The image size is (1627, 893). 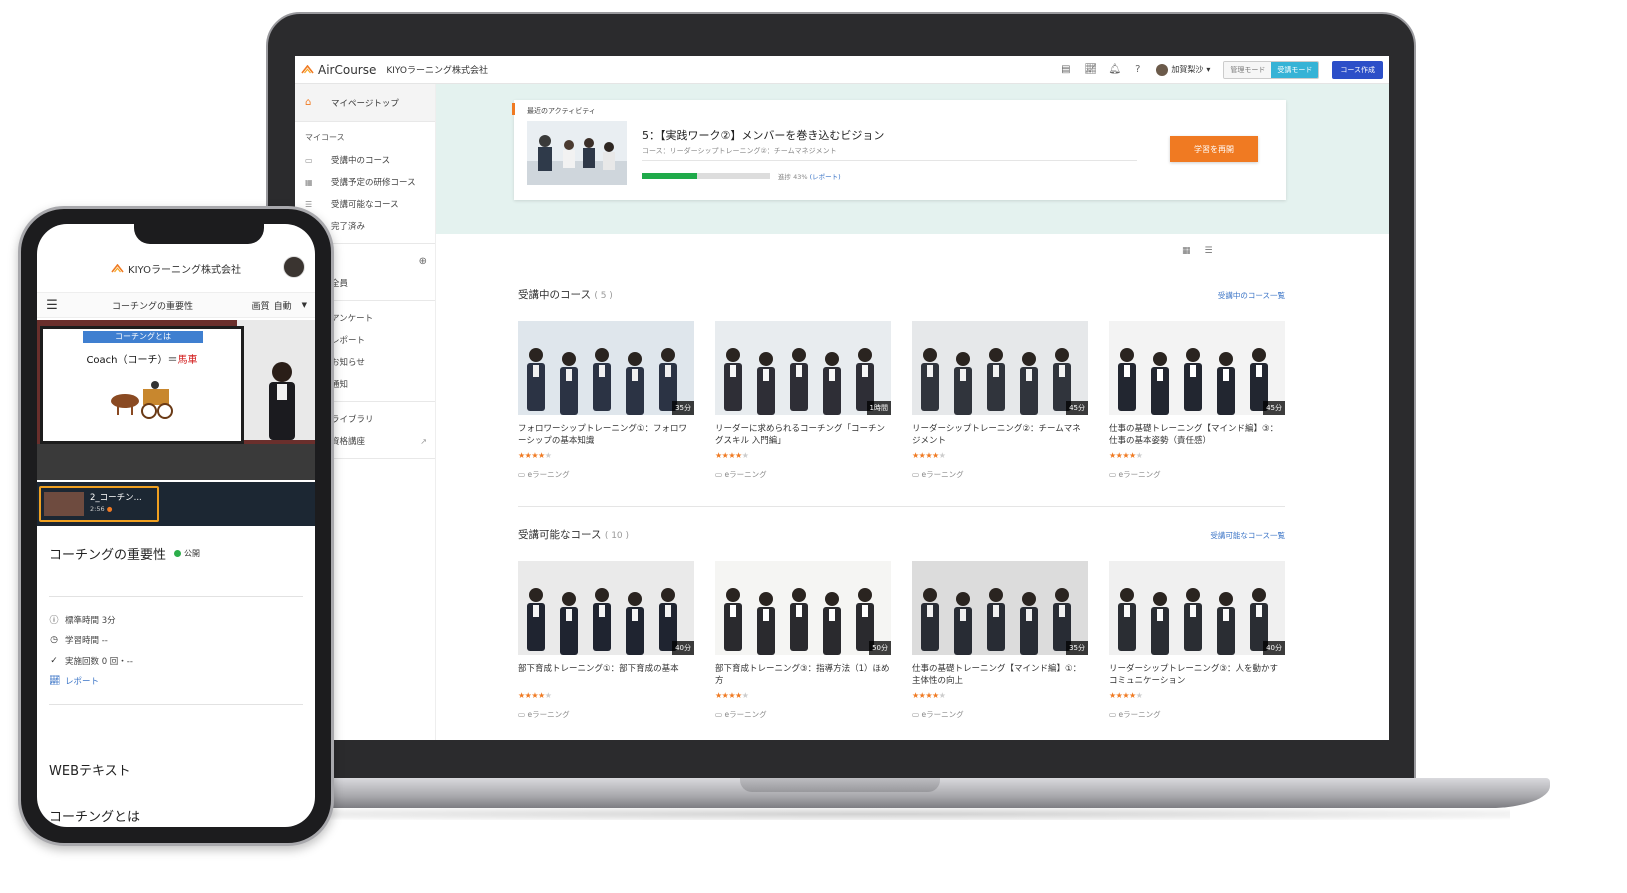 I want to click on mode-switch: 管理モード 受講モード, so click(x=1271, y=69).